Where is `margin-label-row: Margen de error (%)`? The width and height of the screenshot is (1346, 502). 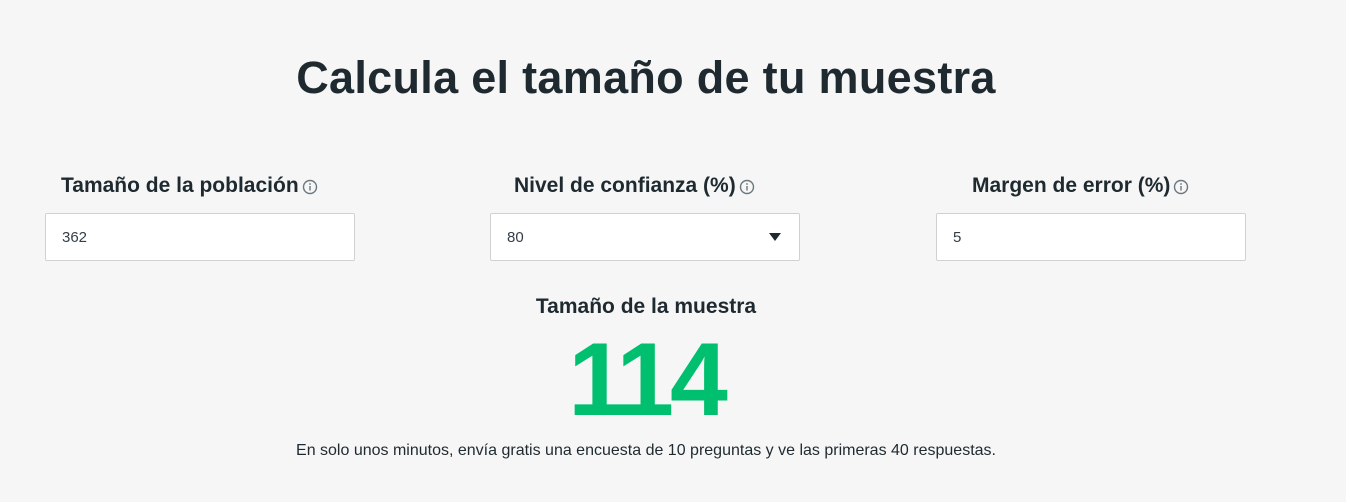 margin-label-row: Margen de error (%) is located at coordinates (1091, 186).